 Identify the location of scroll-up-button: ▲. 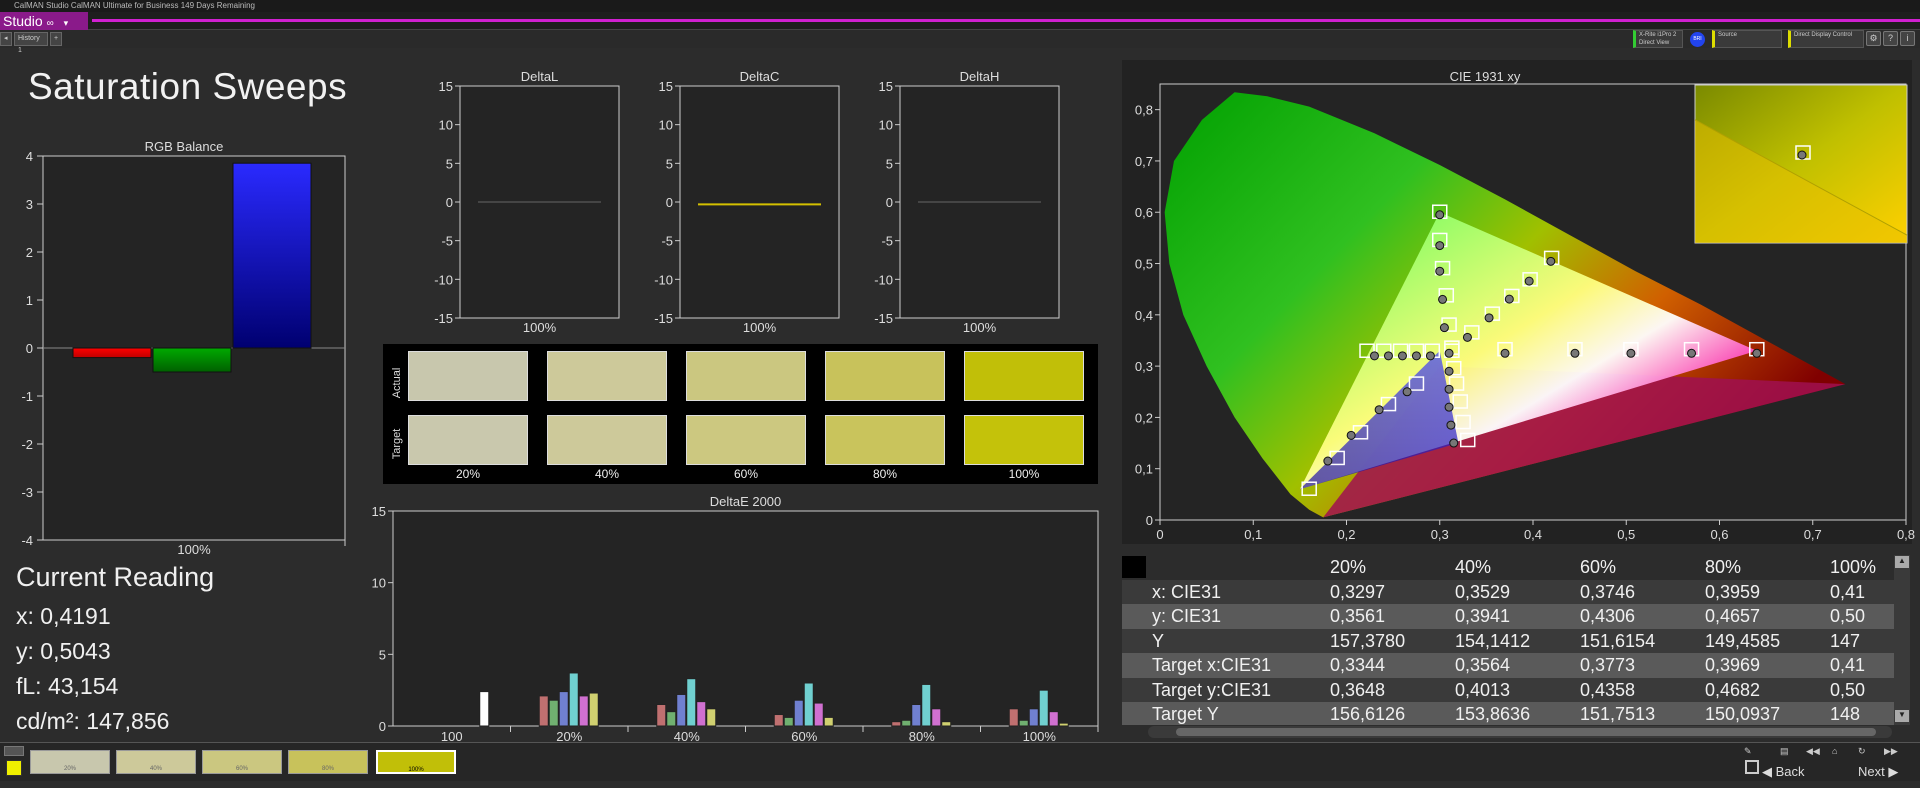
(1902, 562).